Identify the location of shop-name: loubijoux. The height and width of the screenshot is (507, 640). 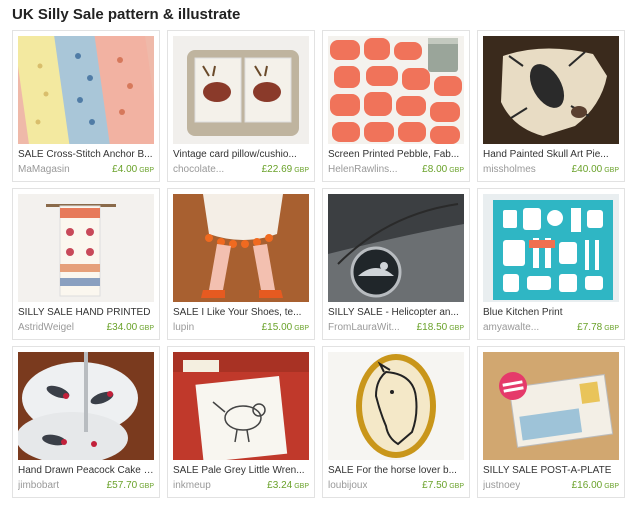
(347, 486).